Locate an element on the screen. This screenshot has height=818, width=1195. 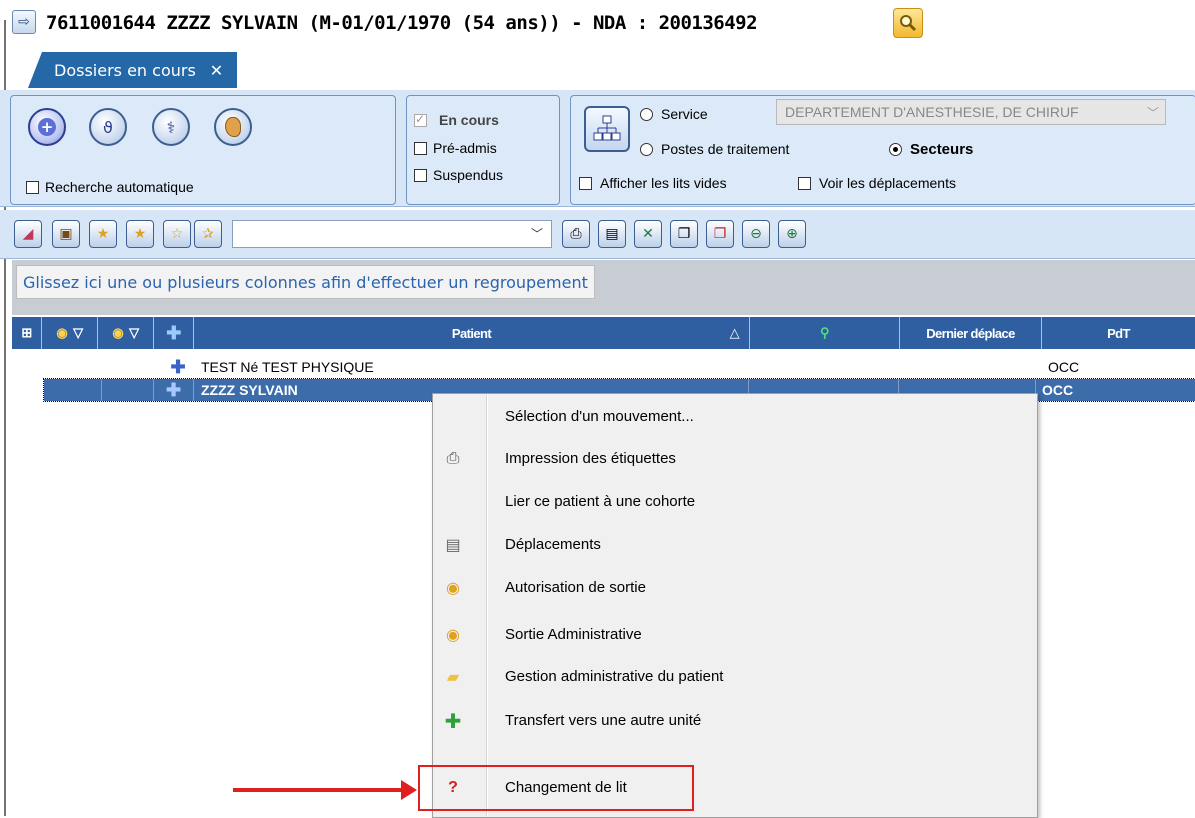
star-remove-icon: ★ is located at coordinates (140, 234).